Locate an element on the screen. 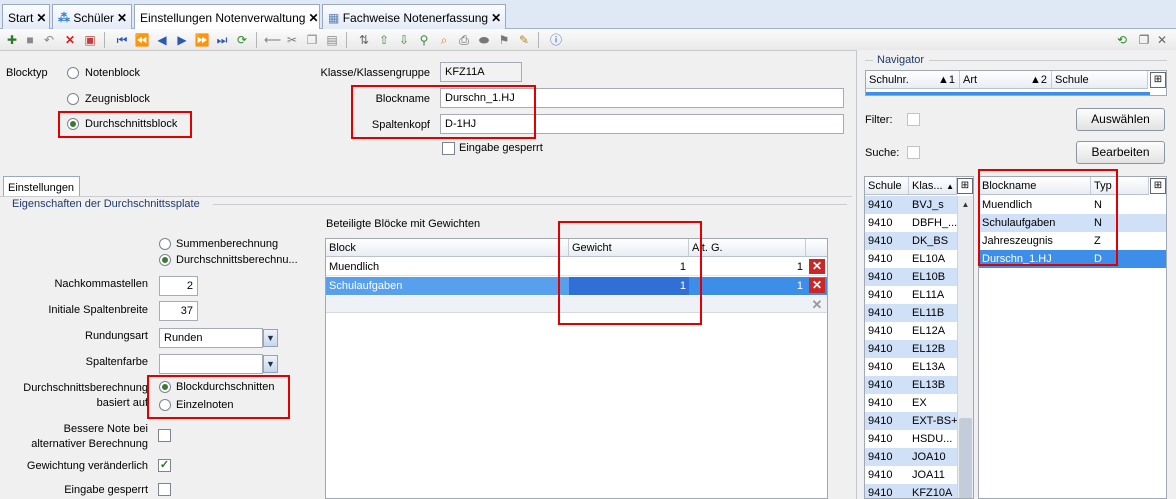  print-icon: ⎙ is located at coordinates (464, 40).